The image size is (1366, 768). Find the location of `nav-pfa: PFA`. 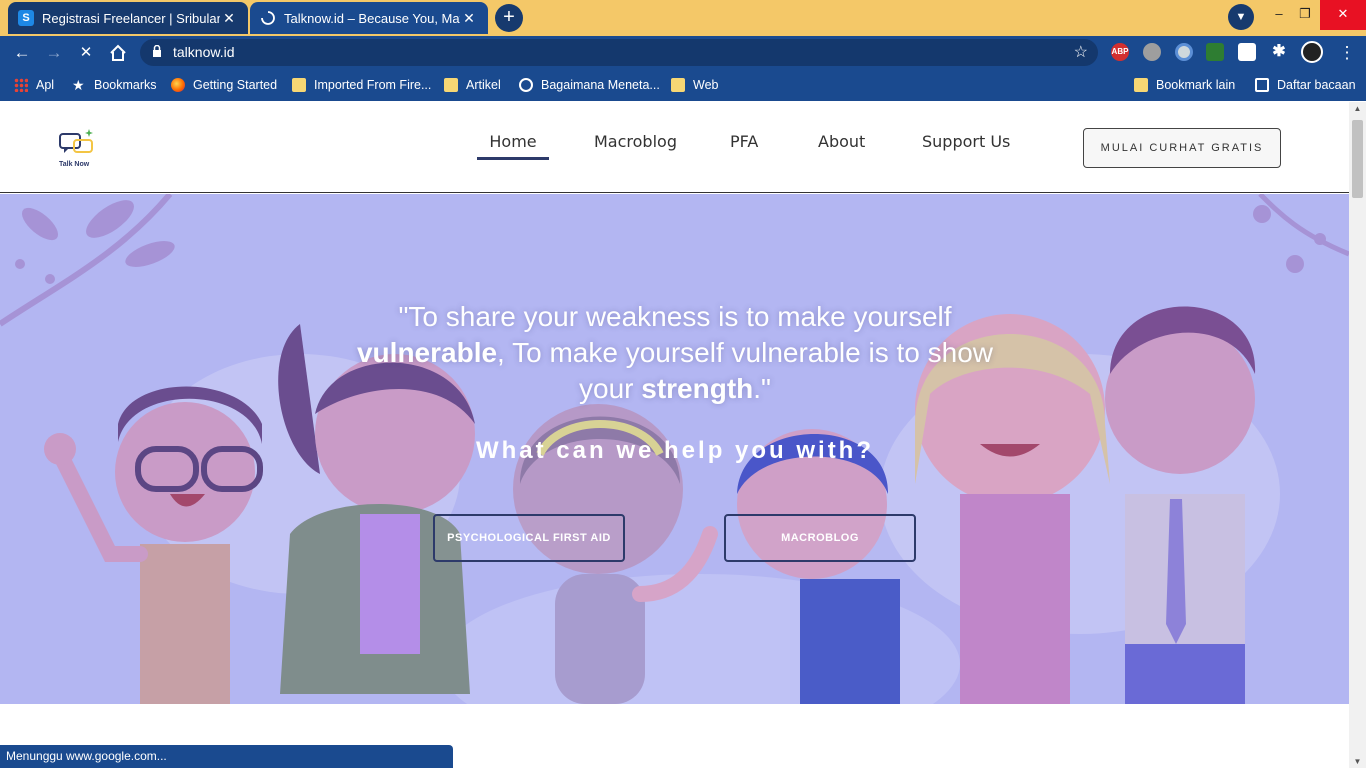

nav-pfa: PFA is located at coordinates (744, 141).